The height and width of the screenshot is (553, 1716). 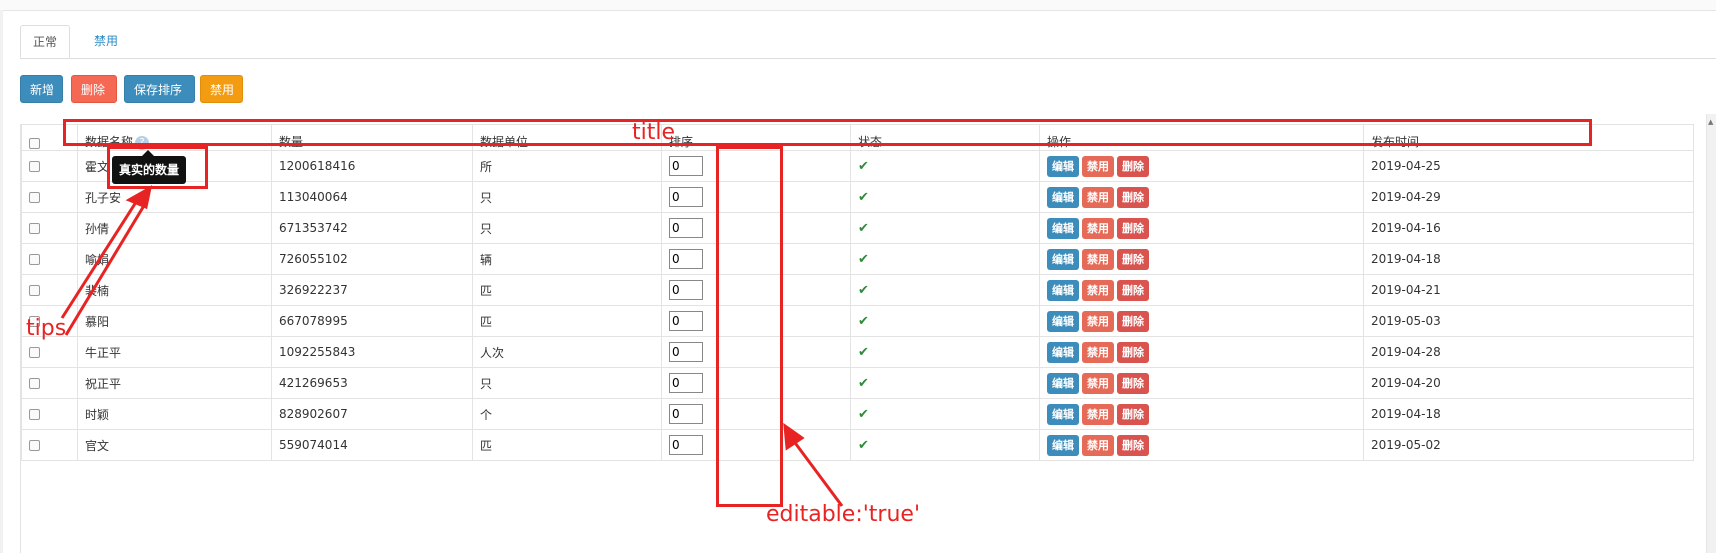 What do you see at coordinates (139, 197) in the screenshot?
I see `tips-arrow-head` at bounding box center [139, 197].